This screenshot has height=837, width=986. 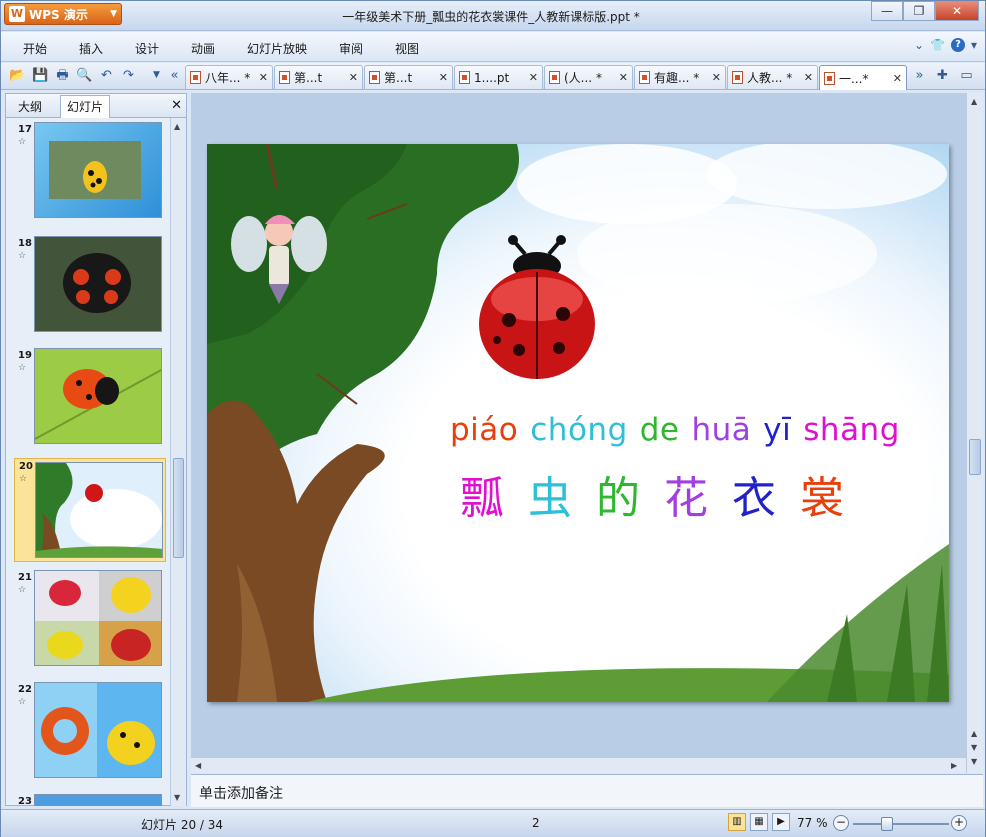 I want to click on scroll-left-icon: ◀, so click(x=198, y=765).